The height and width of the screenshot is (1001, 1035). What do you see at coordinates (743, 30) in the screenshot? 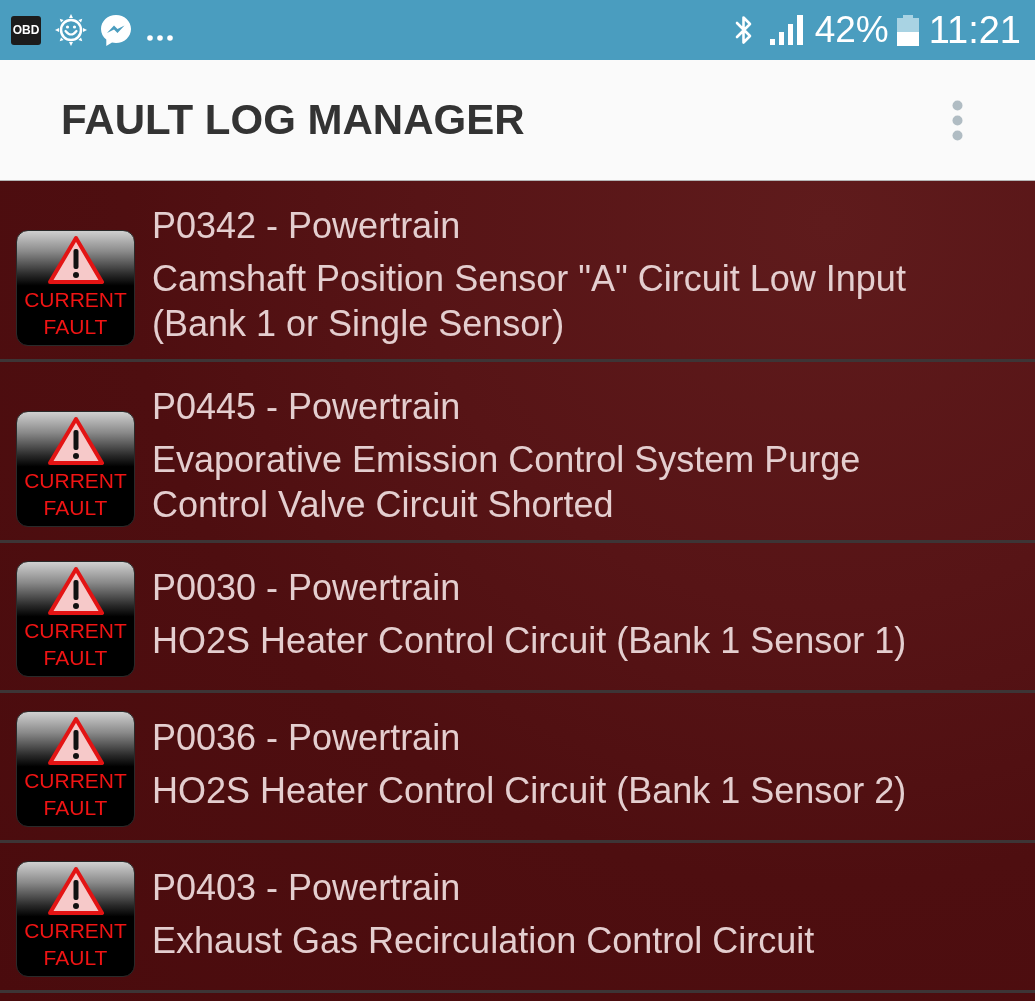
I see `bluetooth-icon` at bounding box center [743, 30].